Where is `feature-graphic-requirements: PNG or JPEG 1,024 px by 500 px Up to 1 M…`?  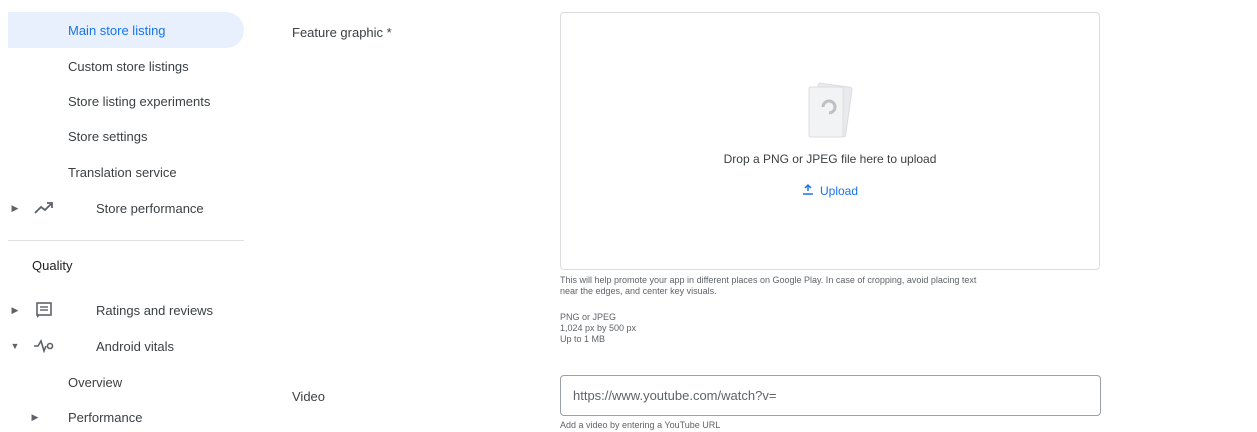
feature-graphic-requirements: PNG or JPEG 1,024 px by 500 px Up to 1 M… is located at coordinates (830, 328).